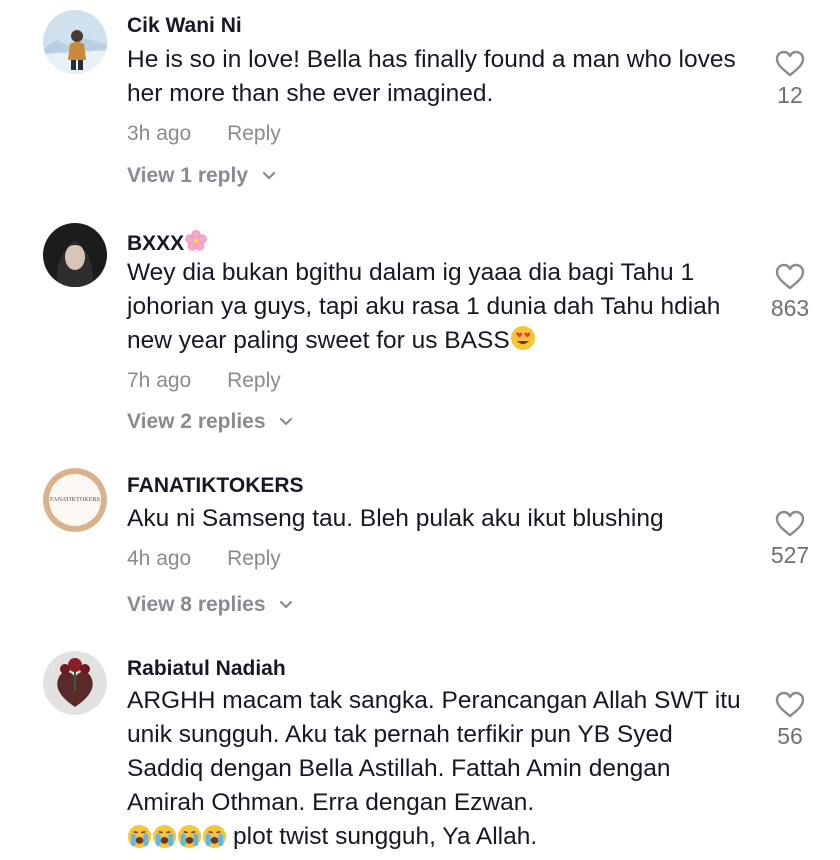  What do you see at coordinates (790, 705) in the screenshot?
I see `heart-icon` at bounding box center [790, 705].